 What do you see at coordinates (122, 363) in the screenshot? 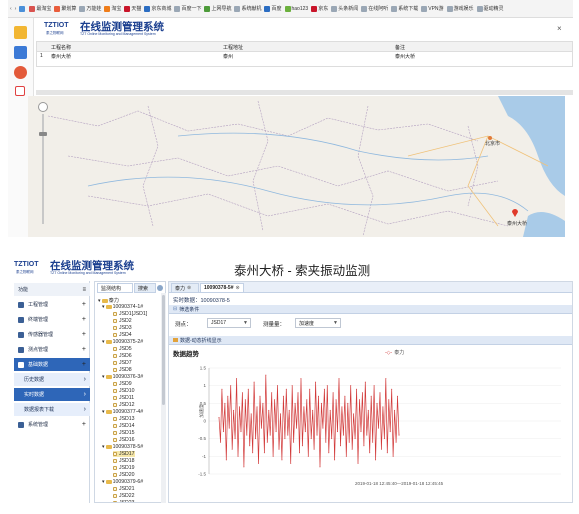
I see `tree-leaf: JSD7` at bounding box center [122, 363].